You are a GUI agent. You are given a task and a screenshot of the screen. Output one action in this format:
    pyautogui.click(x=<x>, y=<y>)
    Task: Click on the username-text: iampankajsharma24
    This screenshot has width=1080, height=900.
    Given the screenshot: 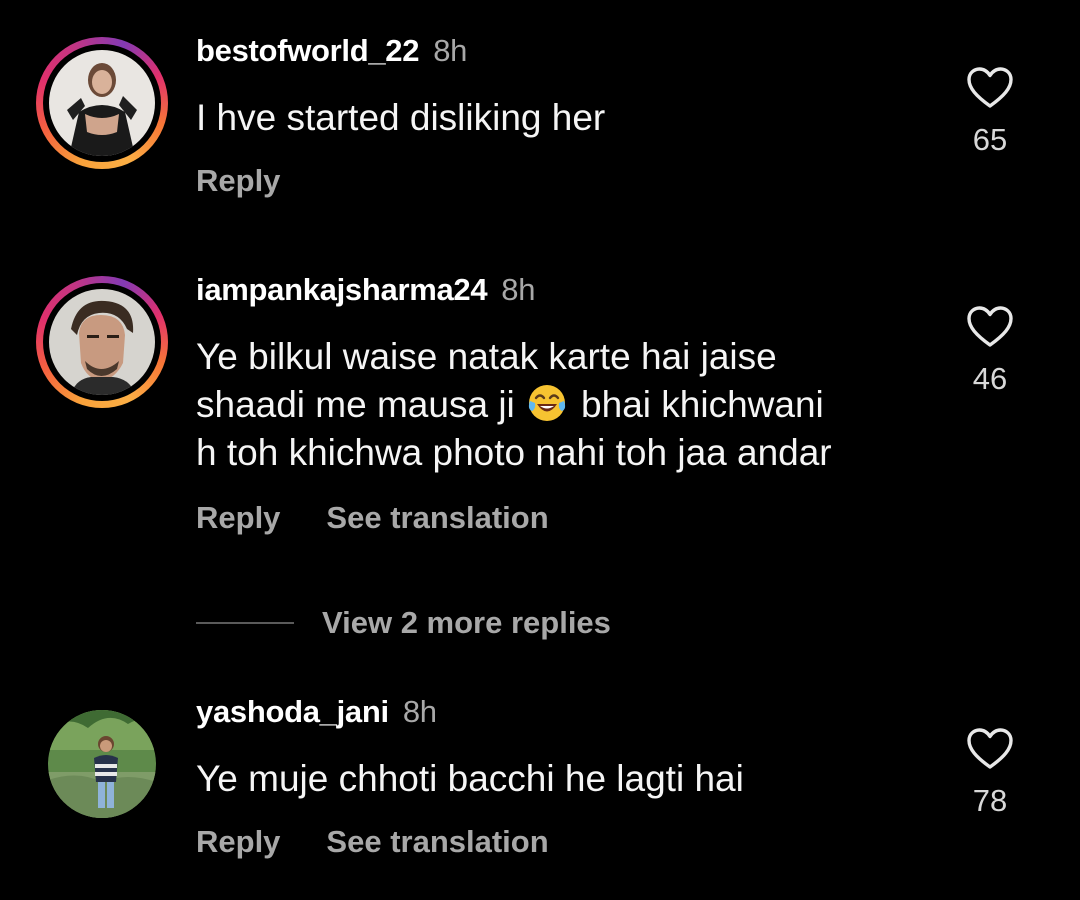 What is the action you would take?
    pyautogui.click(x=342, y=289)
    